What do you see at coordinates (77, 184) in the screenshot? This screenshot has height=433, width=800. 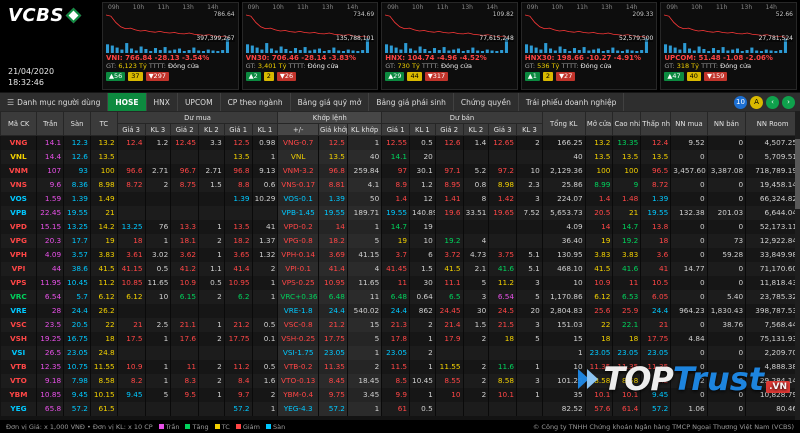 I see `cell-floor: 8.36` at bounding box center [77, 184].